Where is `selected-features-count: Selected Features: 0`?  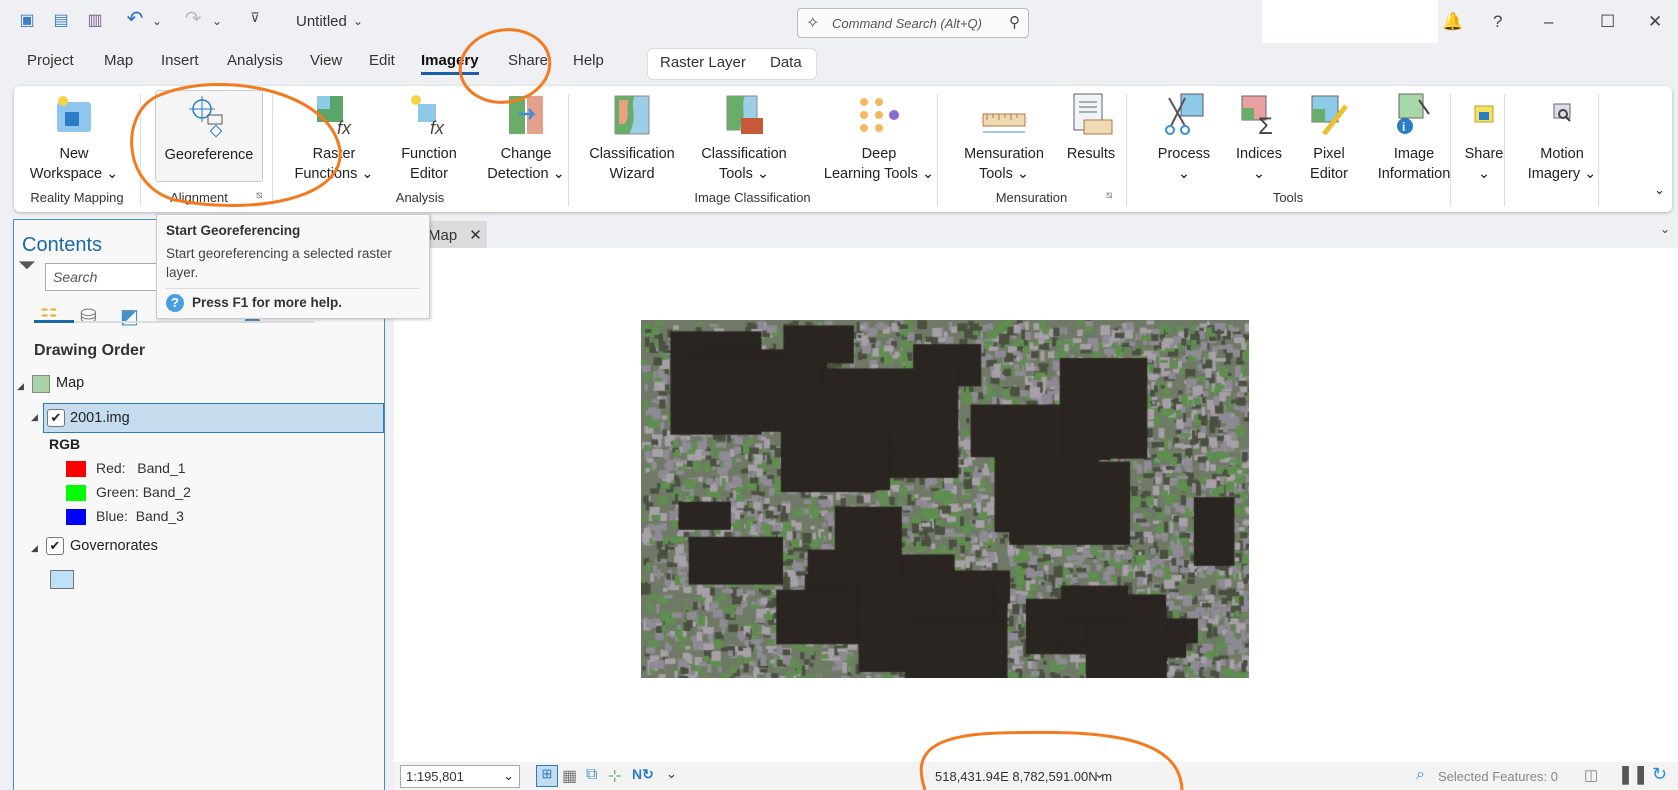
selected-features-count: Selected Features: 0 is located at coordinates (1498, 776).